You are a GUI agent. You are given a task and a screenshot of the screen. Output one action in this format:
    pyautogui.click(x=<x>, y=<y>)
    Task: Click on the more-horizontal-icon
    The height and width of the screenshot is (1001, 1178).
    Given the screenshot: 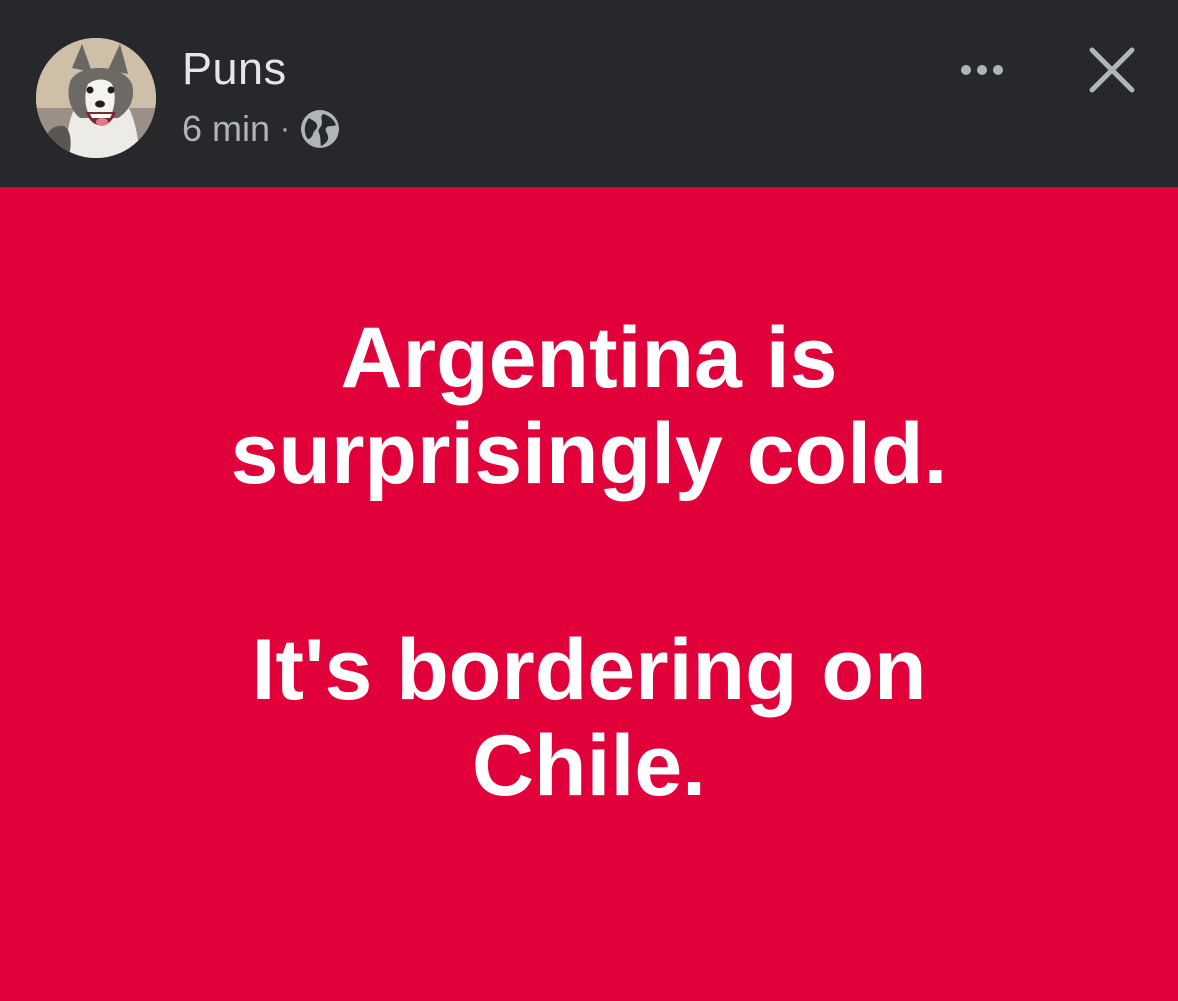 What is the action you would take?
    pyautogui.click(x=982, y=70)
    